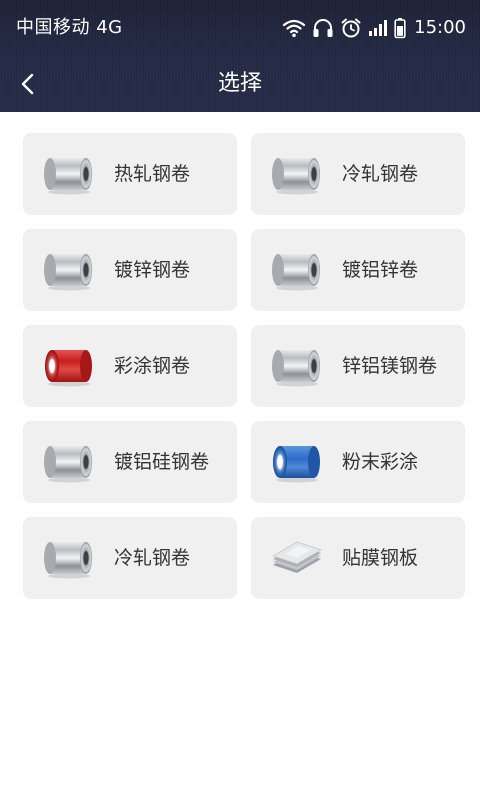 The width and height of the screenshot is (480, 800). Describe the element at coordinates (390, 366) in the screenshot. I see `product-label: 锌铝镁钢卷` at that location.